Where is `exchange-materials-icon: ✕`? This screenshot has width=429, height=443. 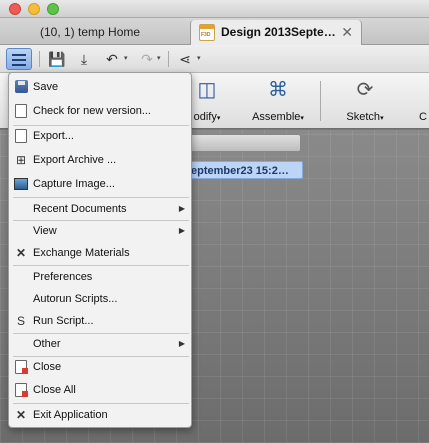
exchange-materials-icon: ✕ is located at coordinates (21, 253).